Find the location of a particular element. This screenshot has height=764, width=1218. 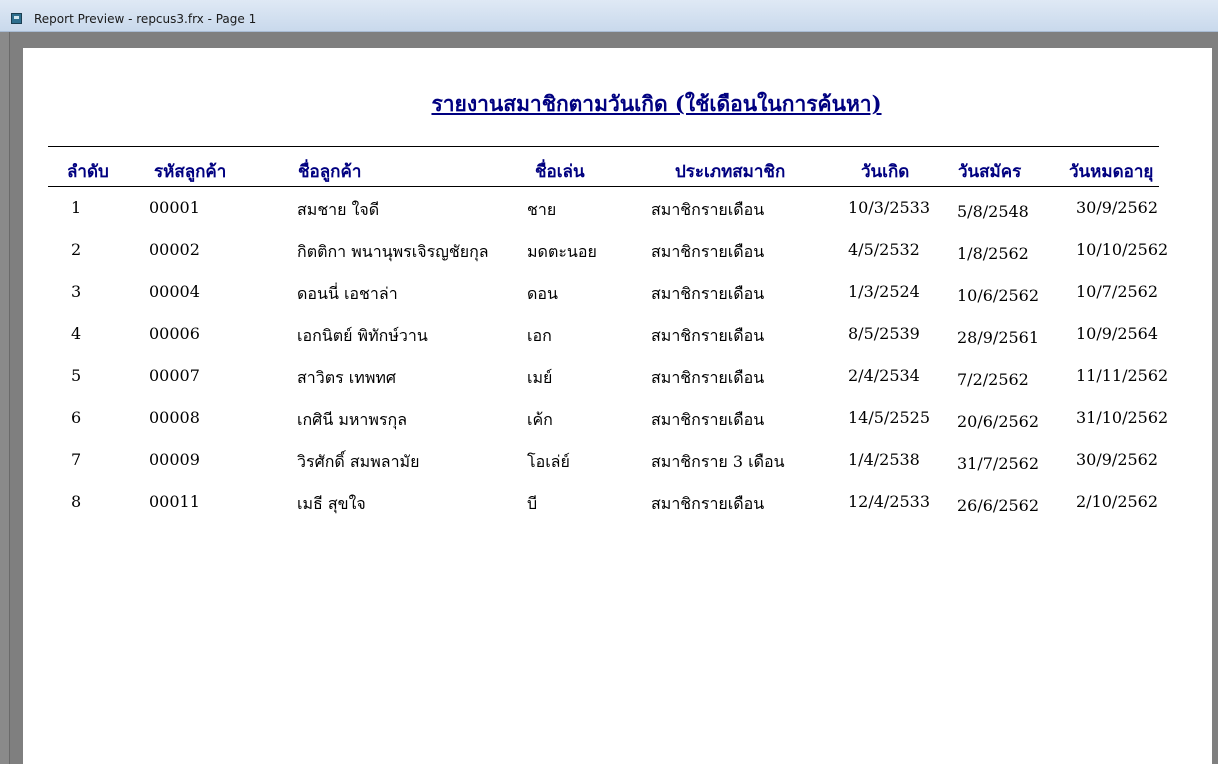

cell-seq: 6 is located at coordinates (76, 417).